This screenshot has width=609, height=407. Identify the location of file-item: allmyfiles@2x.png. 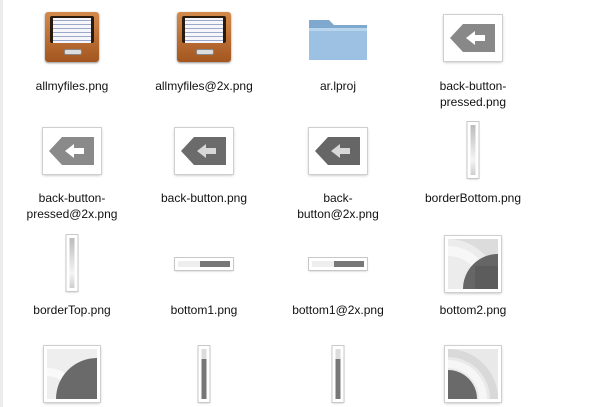
(204, 50).